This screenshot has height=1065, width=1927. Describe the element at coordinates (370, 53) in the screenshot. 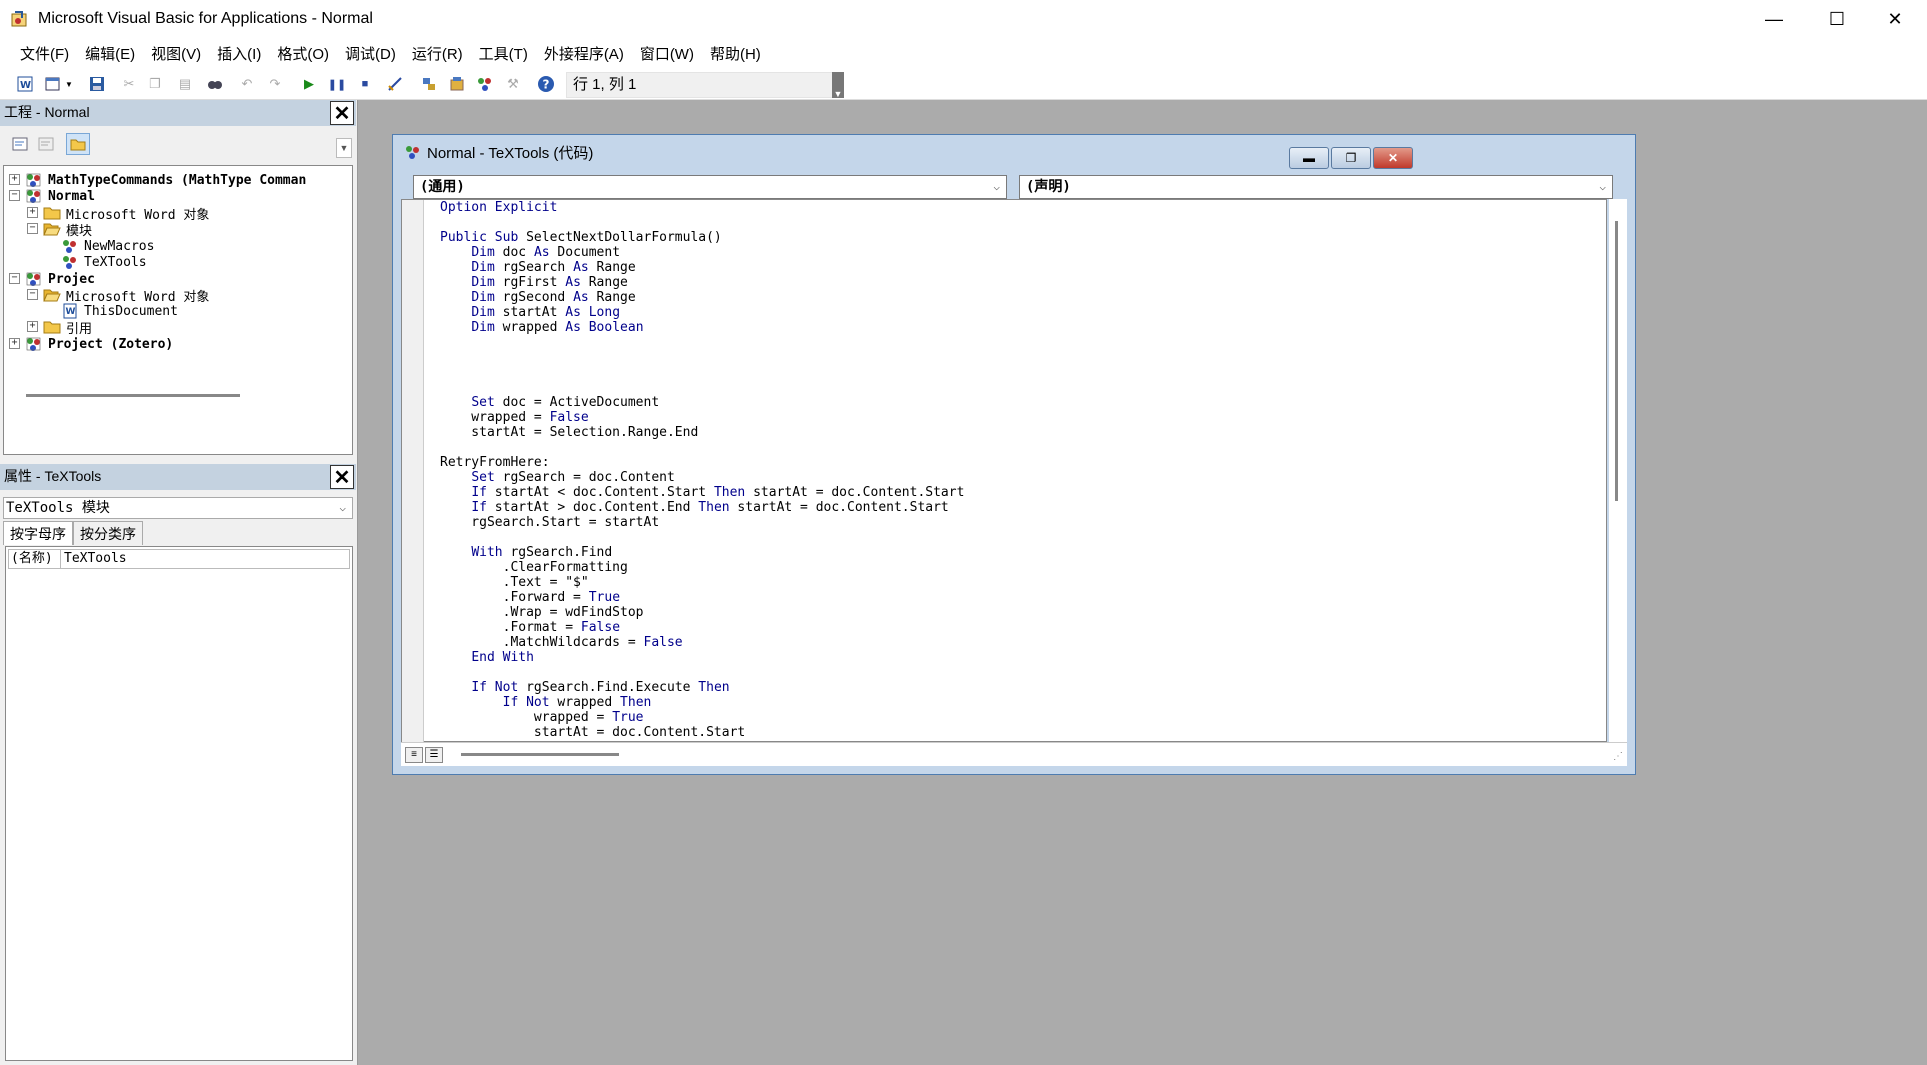

I see `menu-debug: 调试(D)` at that location.